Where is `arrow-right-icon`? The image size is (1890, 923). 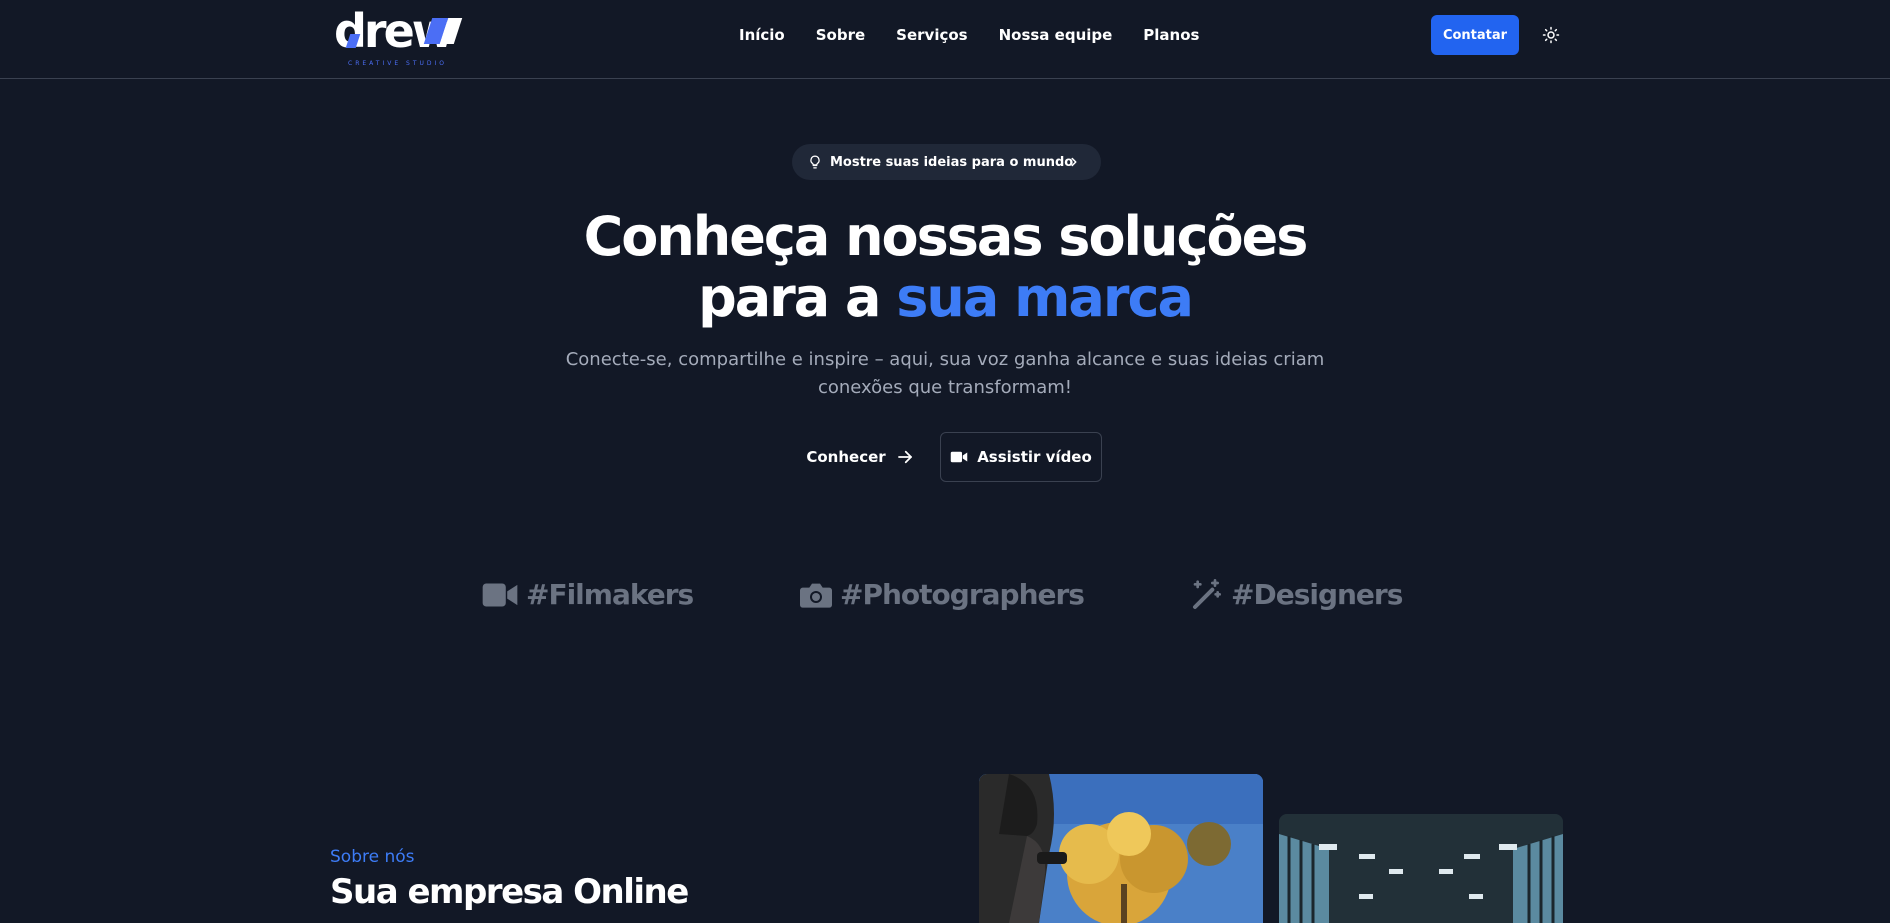
arrow-right-icon is located at coordinates (904, 457).